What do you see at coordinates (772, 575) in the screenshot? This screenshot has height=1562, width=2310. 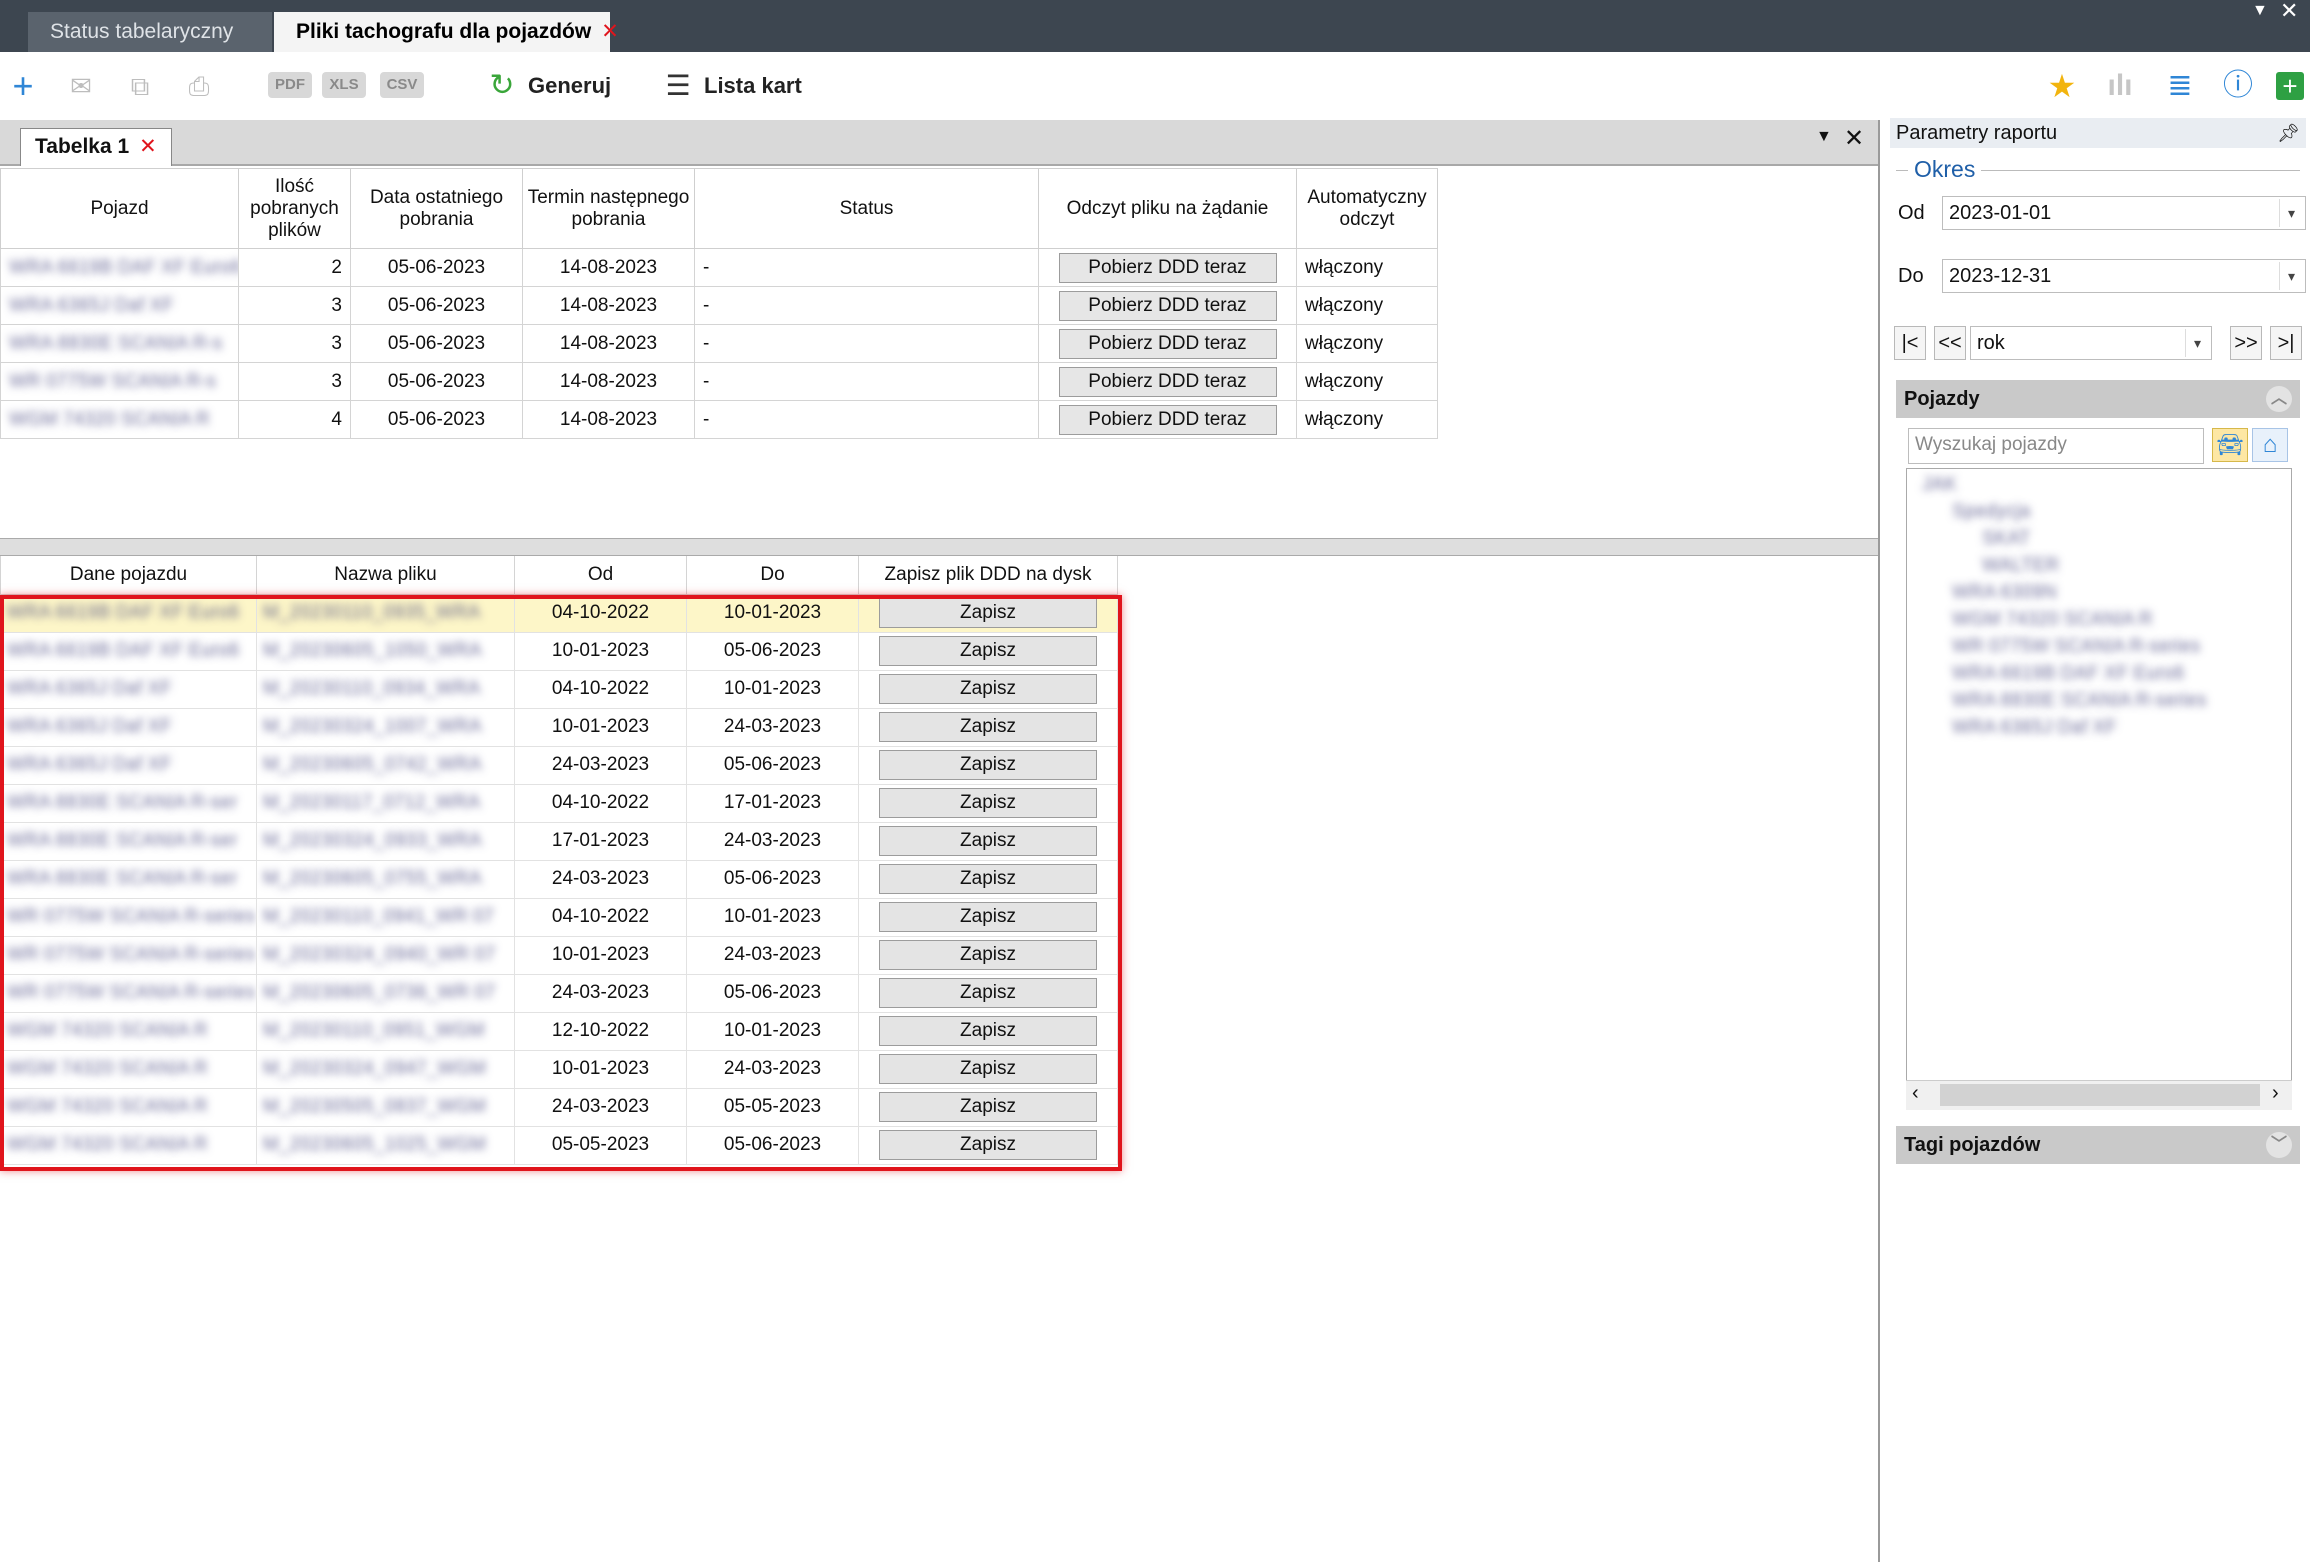 I see `column-header: Do` at bounding box center [772, 575].